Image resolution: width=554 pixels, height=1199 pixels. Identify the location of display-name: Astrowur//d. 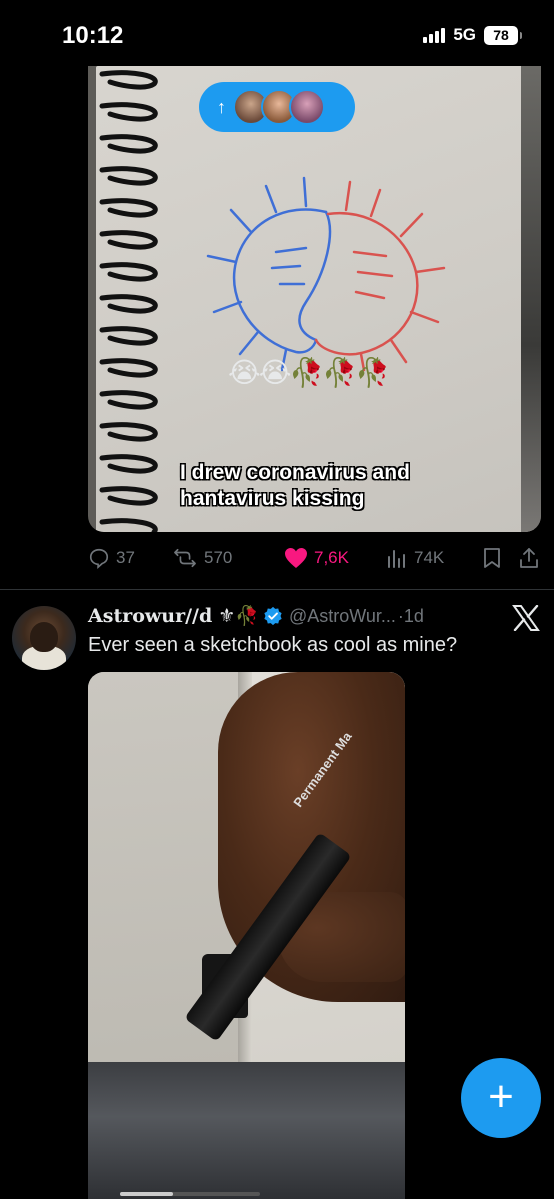
(150, 616).